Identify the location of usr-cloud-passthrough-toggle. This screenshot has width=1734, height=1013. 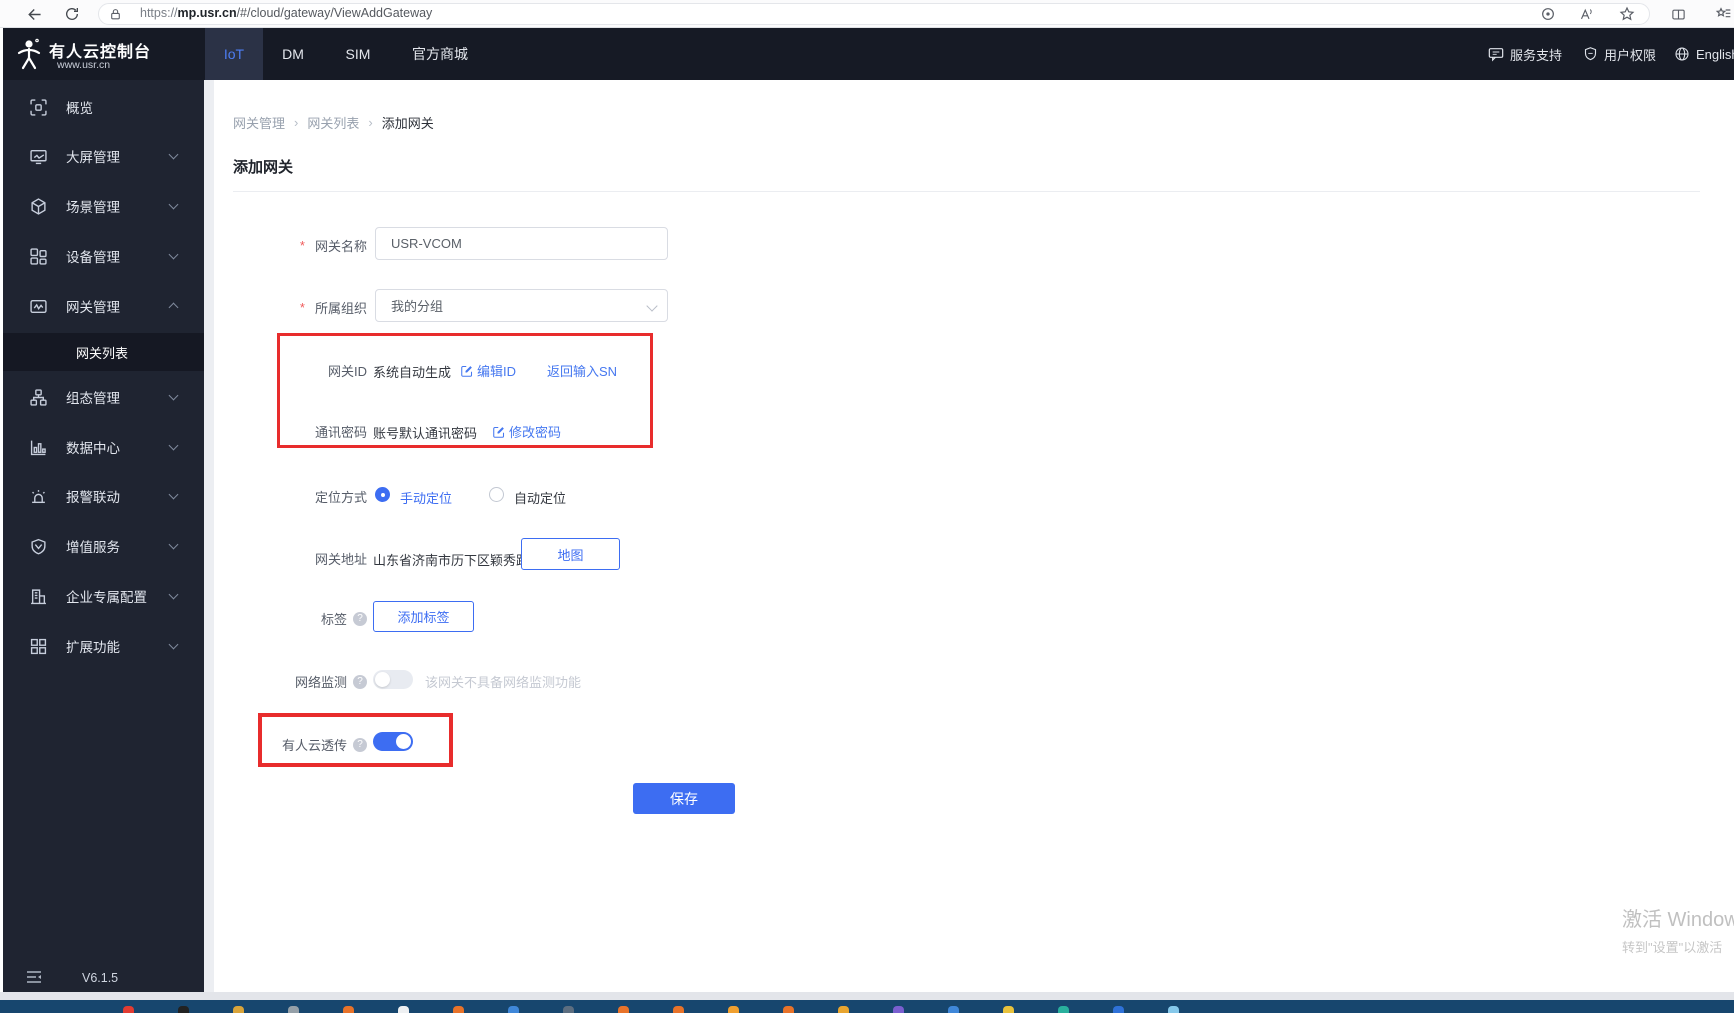
(393, 741).